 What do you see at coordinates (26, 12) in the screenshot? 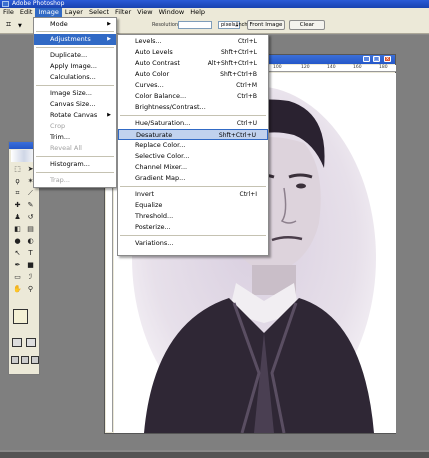
I see `menu-edit: Edit` at bounding box center [26, 12].